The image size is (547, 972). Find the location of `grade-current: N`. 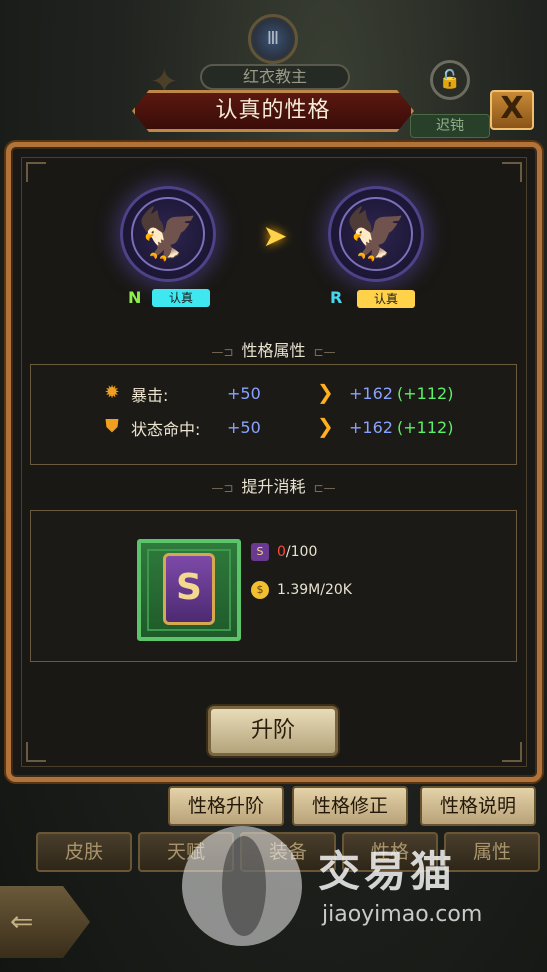

grade-current: N is located at coordinates (135, 297).